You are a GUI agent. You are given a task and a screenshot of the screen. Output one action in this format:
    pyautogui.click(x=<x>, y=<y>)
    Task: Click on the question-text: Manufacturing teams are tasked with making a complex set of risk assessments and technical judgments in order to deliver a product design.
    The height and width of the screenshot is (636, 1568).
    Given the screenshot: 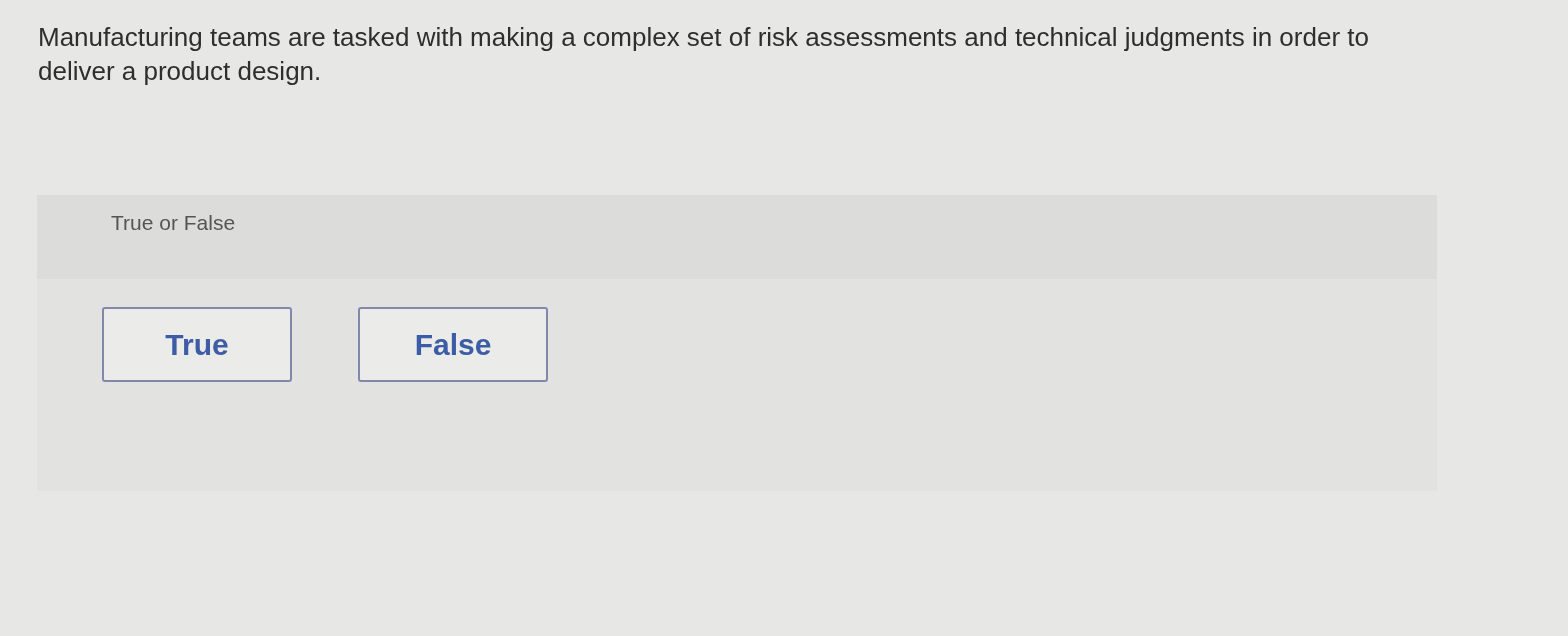 What is the action you would take?
    pyautogui.click(x=704, y=54)
    